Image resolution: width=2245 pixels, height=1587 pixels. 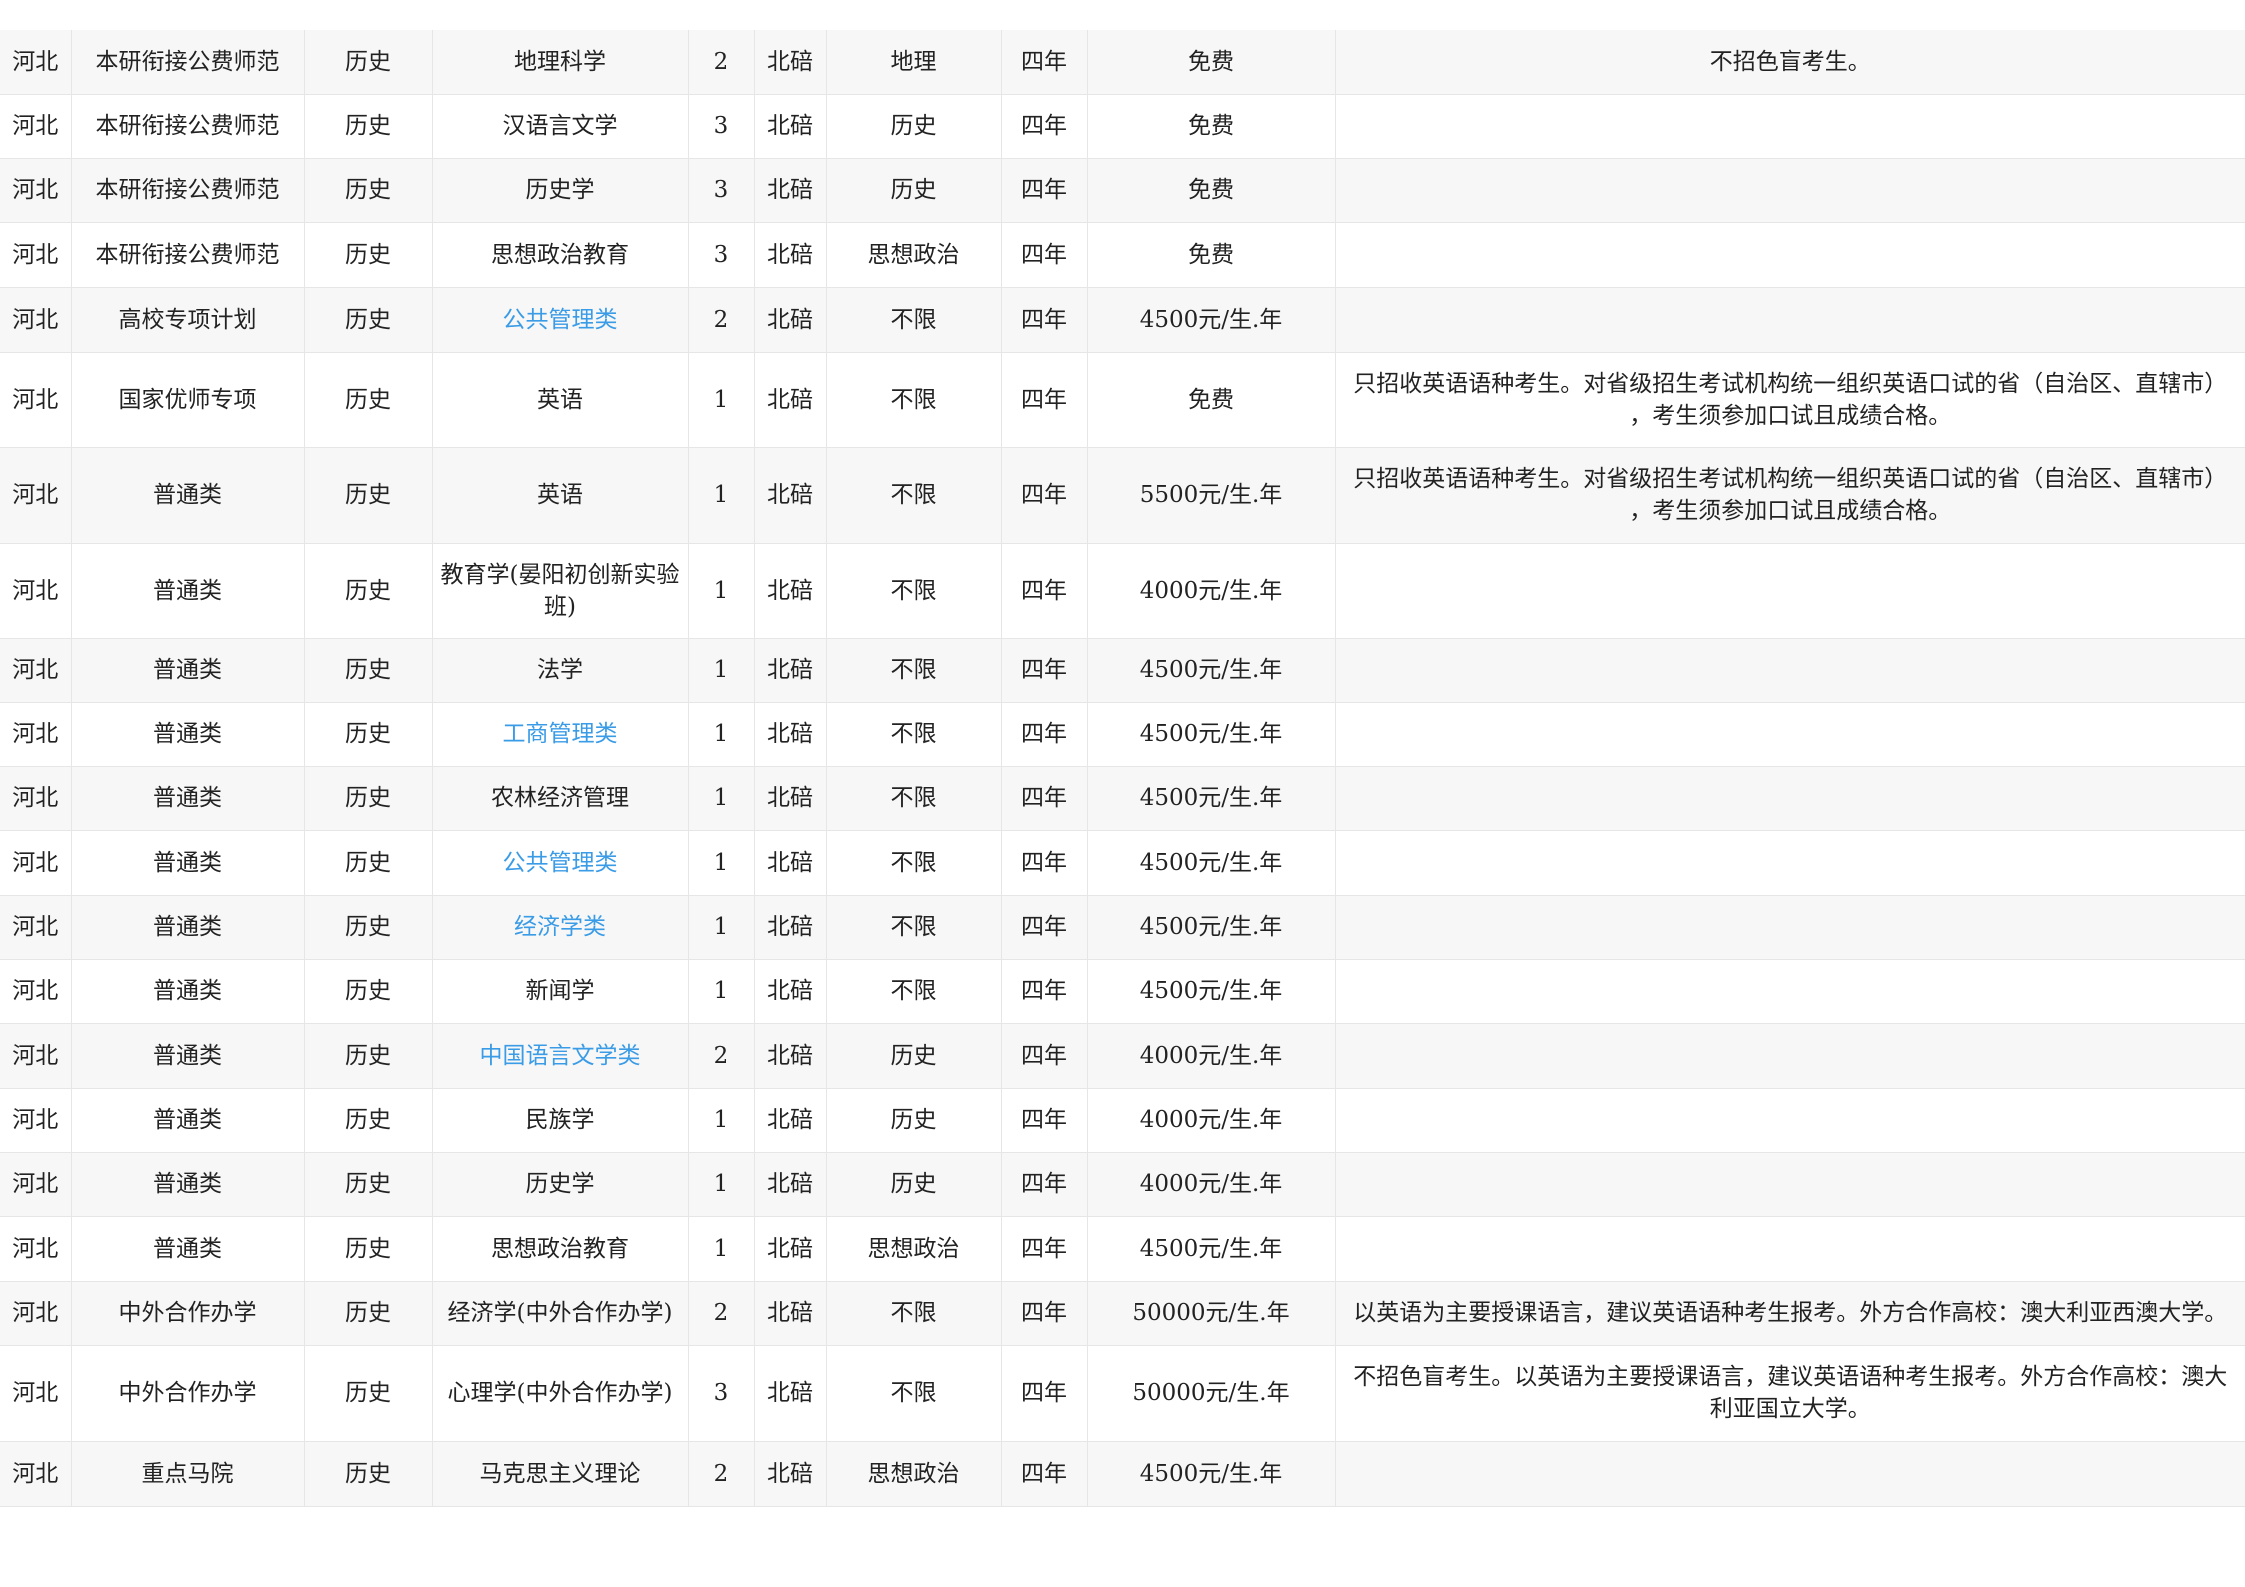 I want to click on major-cell: 教育学(晏阳初创新实验班), so click(x=560, y=591).